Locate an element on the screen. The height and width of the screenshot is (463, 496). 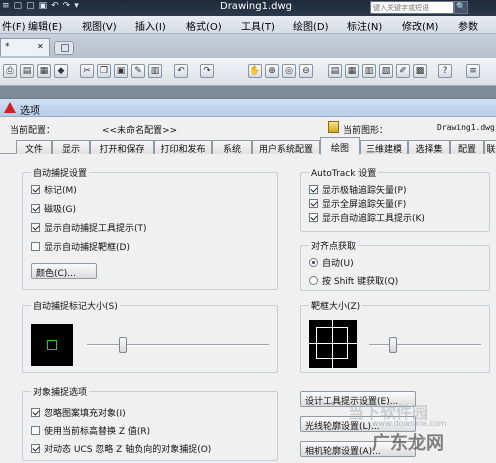
marker-square-icon is located at coordinates (52, 345).